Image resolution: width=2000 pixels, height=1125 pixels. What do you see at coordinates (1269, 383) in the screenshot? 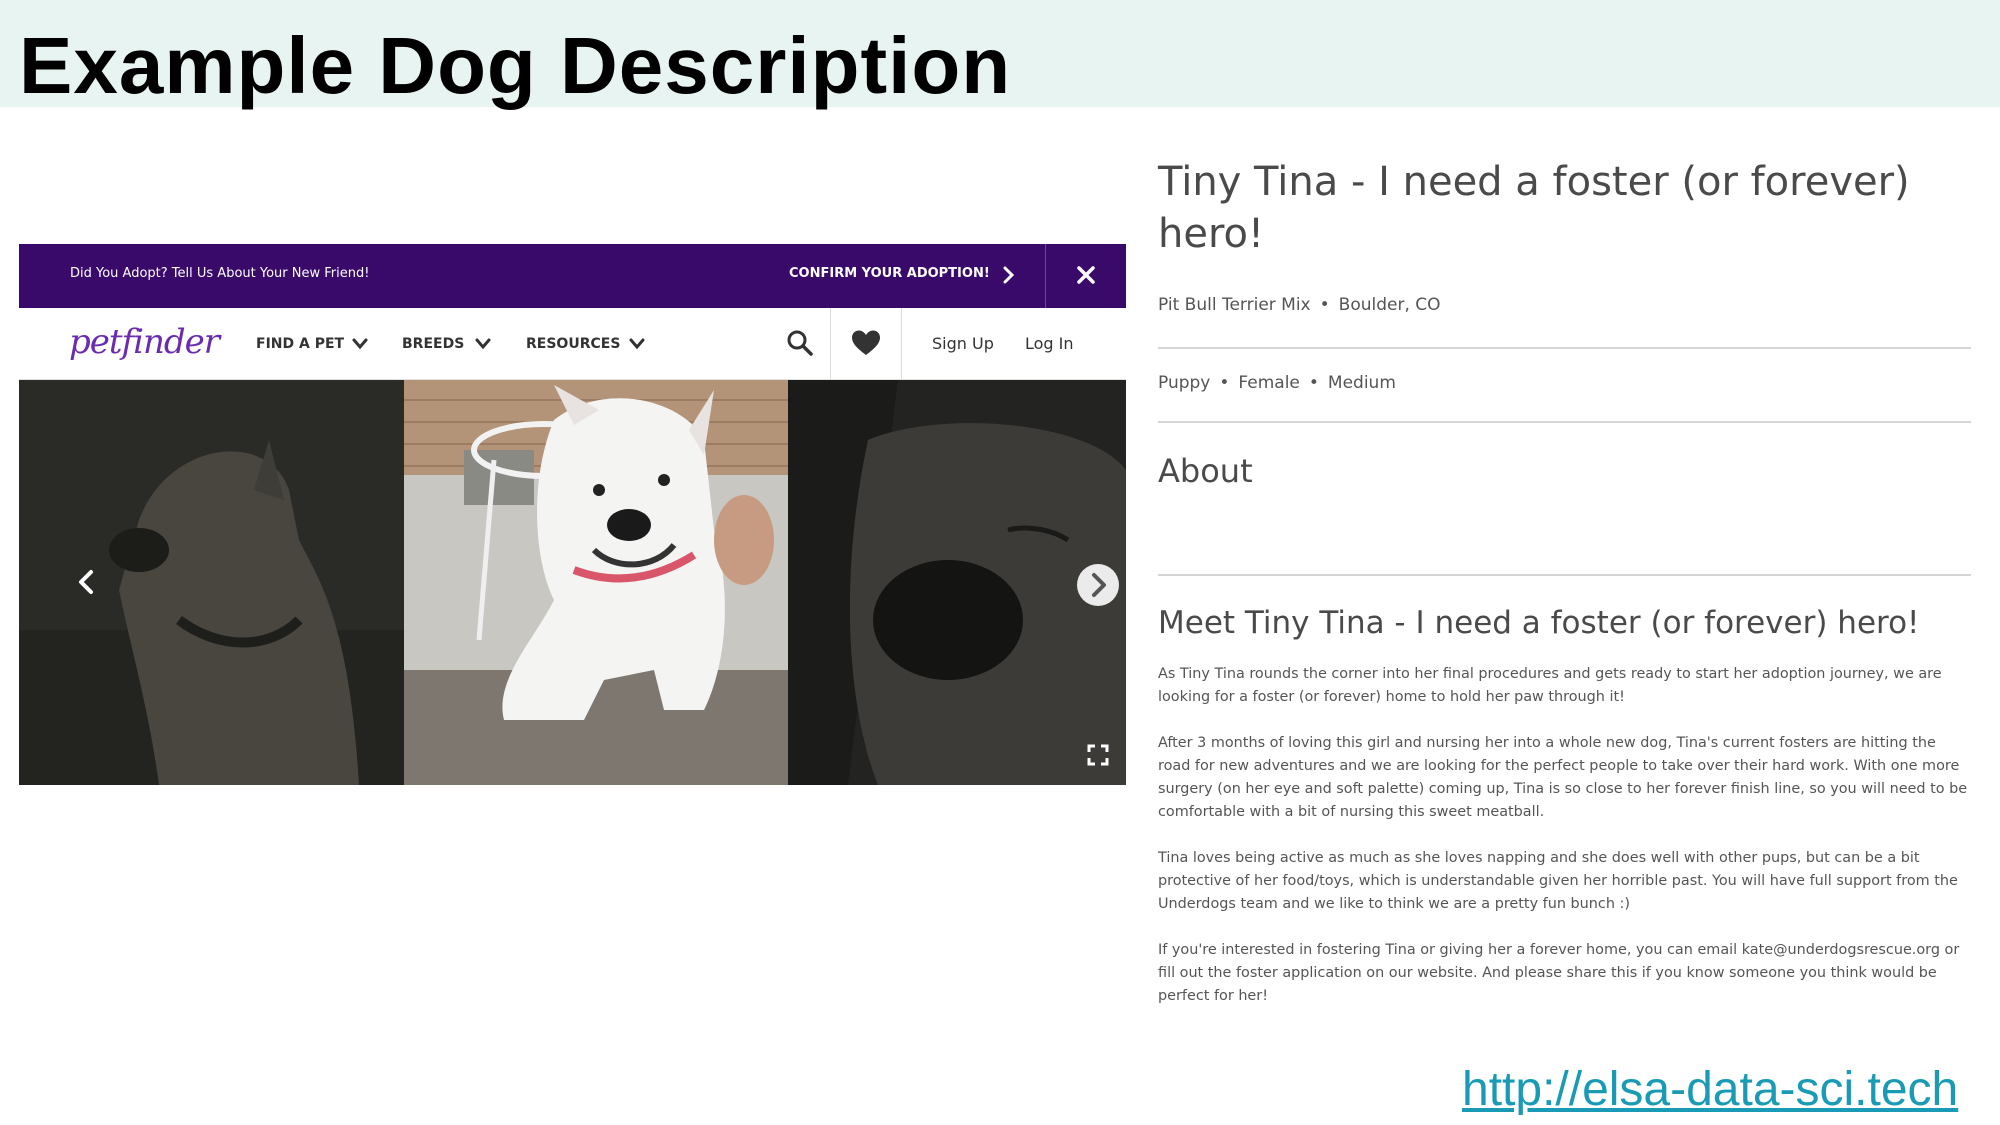
I see `pet-sex: Female` at bounding box center [1269, 383].